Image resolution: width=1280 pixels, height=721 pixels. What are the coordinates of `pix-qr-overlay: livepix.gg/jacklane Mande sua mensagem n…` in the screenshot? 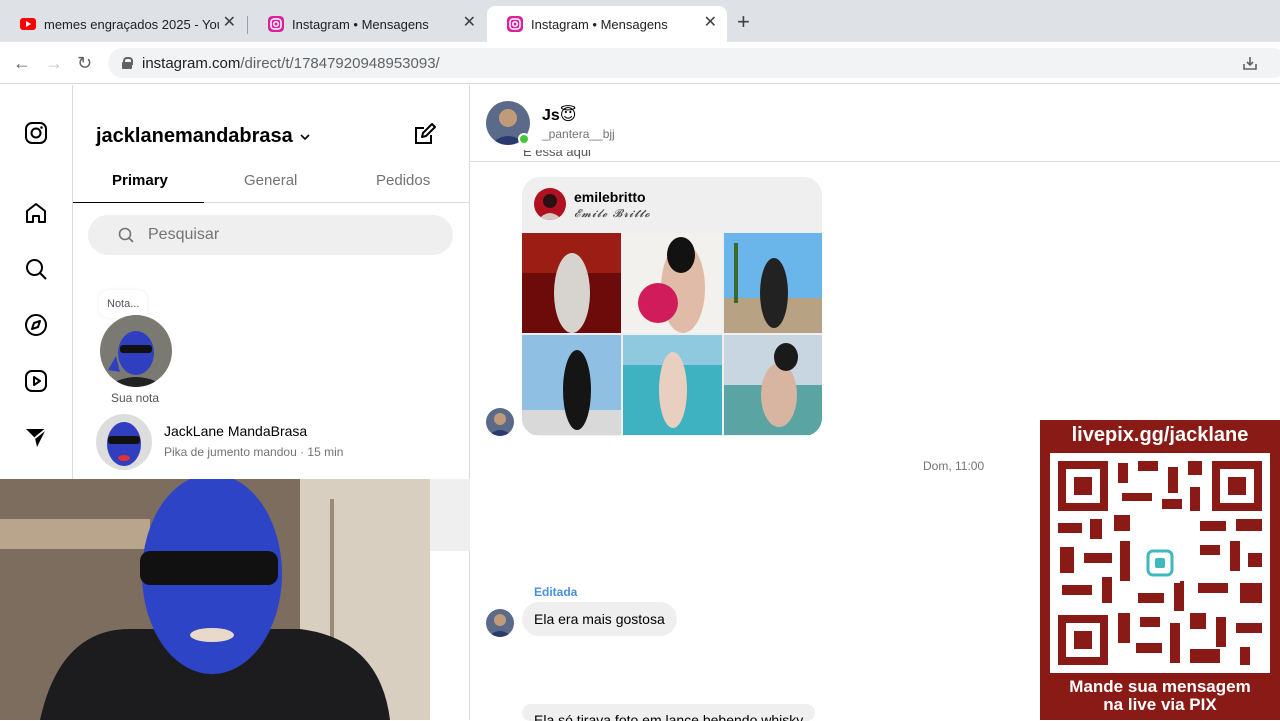 It's located at (1160, 570).